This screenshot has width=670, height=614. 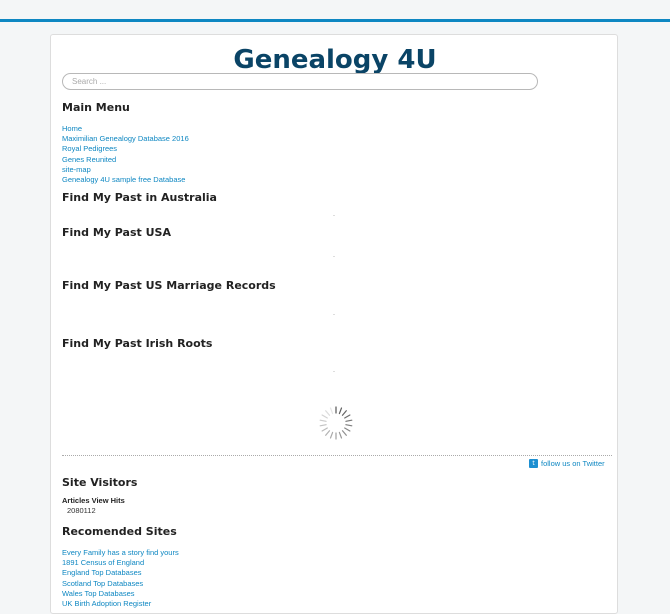 What do you see at coordinates (106, 603) in the screenshot?
I see `recommended-link: UK Birth Adoption Register` at bounding box center [106, 603].